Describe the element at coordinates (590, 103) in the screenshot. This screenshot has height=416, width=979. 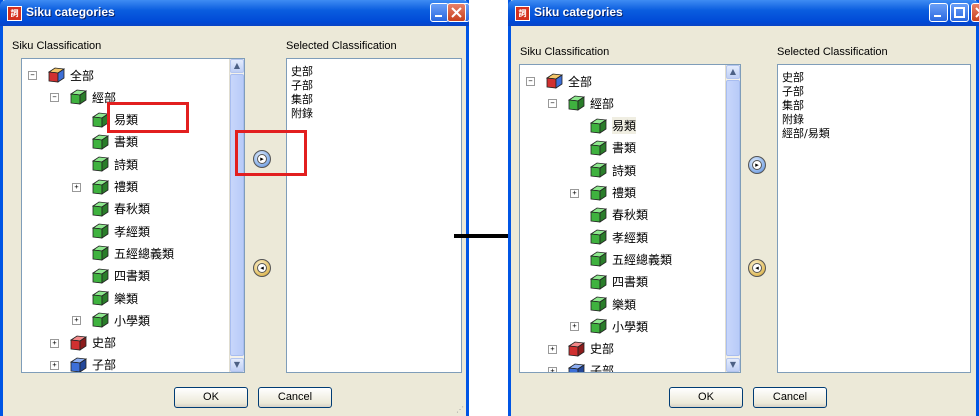
I see `tree-item: 經部` at that location.